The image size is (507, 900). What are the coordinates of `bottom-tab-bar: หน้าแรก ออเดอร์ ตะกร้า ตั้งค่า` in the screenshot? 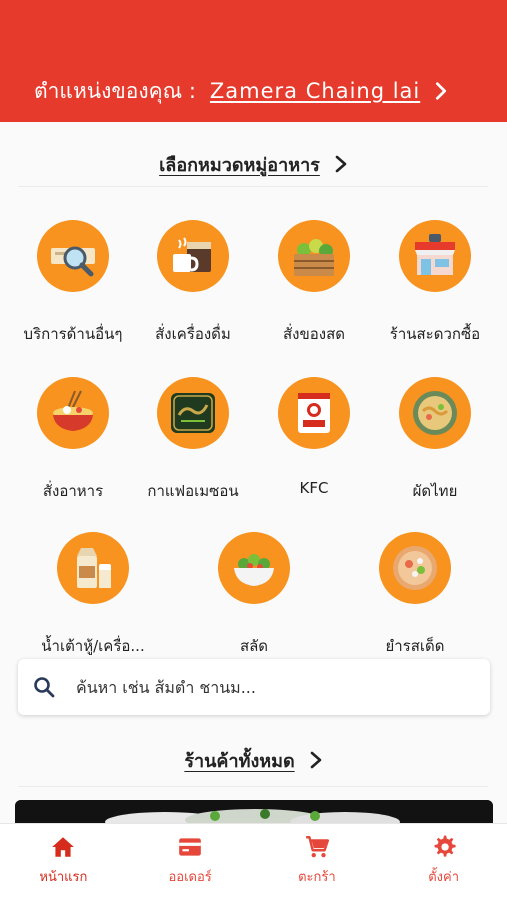 It's located at (253, 861).